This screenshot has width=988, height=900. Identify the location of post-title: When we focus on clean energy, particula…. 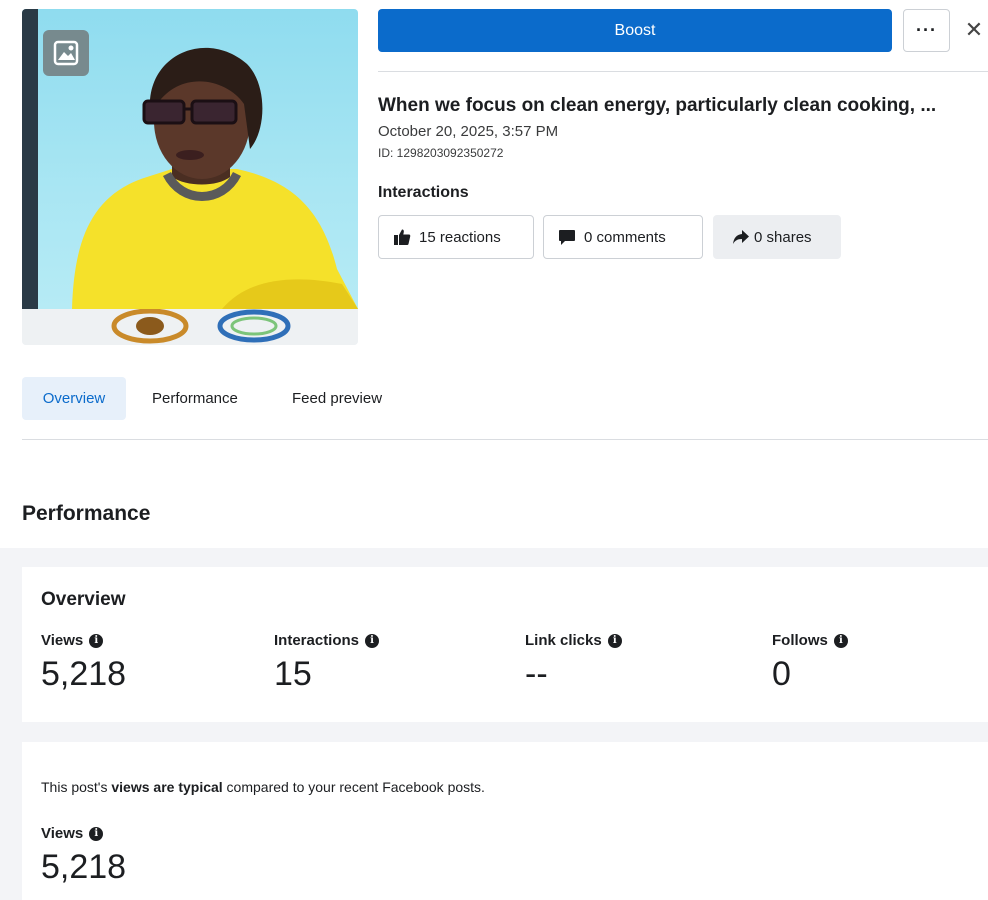
(657, 105).